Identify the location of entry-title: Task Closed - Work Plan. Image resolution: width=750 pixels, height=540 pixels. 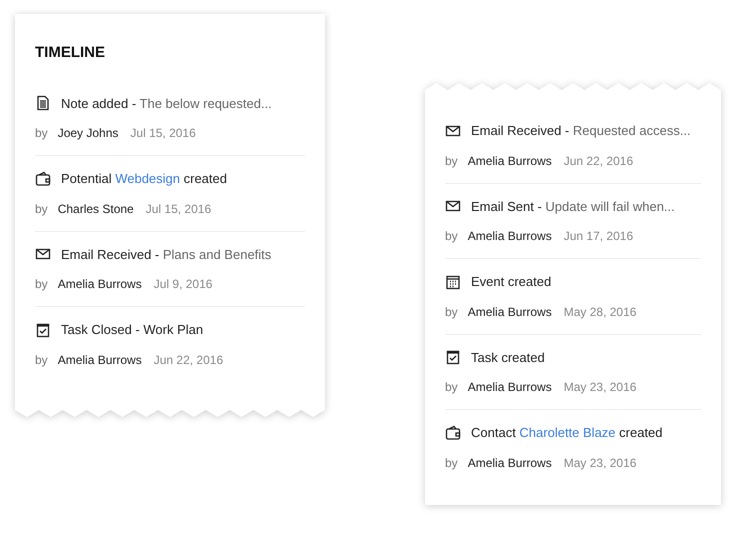
(132, 330).